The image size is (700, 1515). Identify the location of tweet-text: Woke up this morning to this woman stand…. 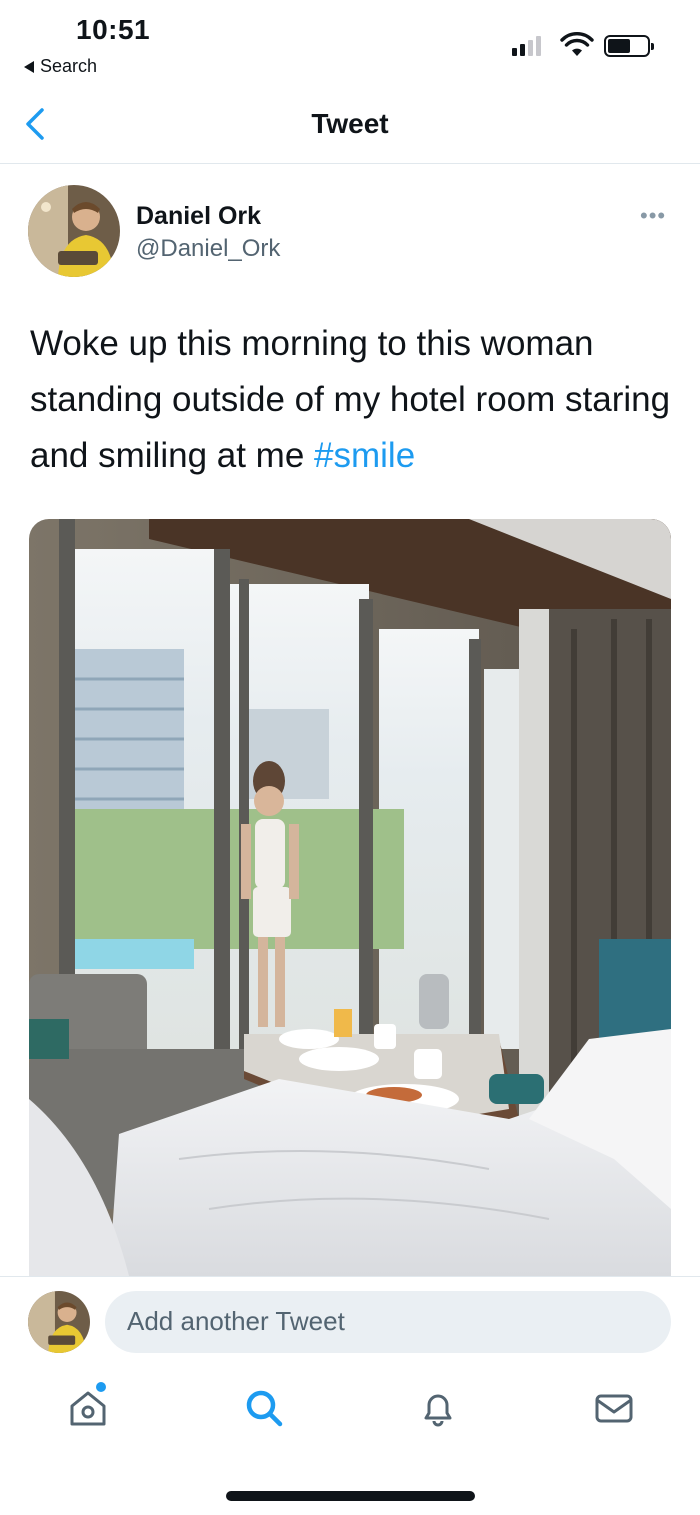
(352, 400).